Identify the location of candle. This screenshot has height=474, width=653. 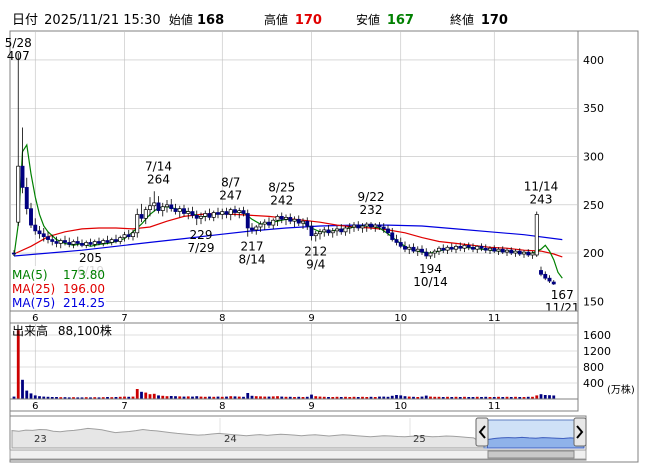
(536, 234).